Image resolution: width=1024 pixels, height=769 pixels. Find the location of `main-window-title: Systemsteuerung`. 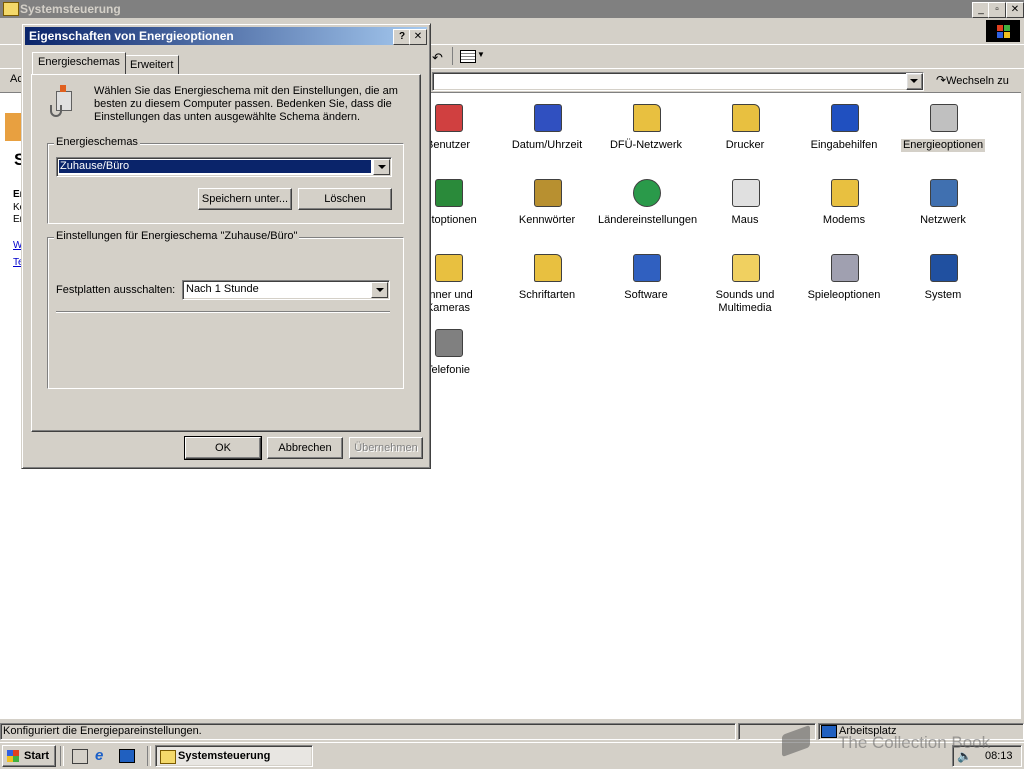

main-window-title: Systemsteuerung is located at coordinates (70, 9).